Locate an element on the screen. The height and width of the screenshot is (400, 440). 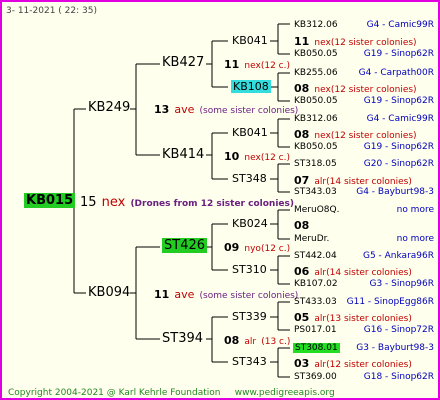
g4-code-5: KB050.05 is located at coordinates (316, 147).